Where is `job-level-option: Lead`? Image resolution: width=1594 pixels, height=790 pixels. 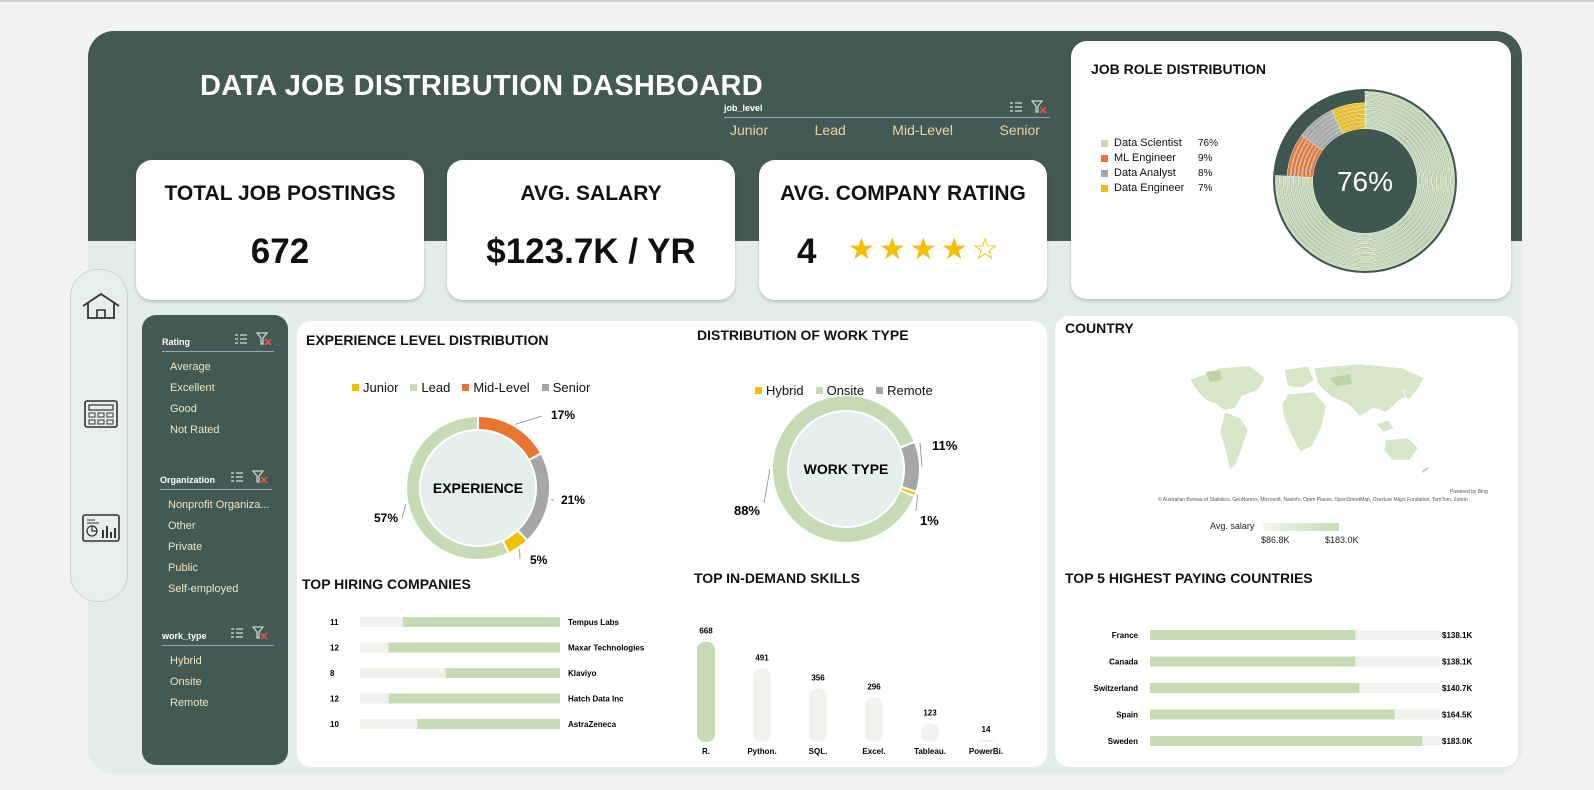 job-level-option: Lead is located at coordinates (830, 130).